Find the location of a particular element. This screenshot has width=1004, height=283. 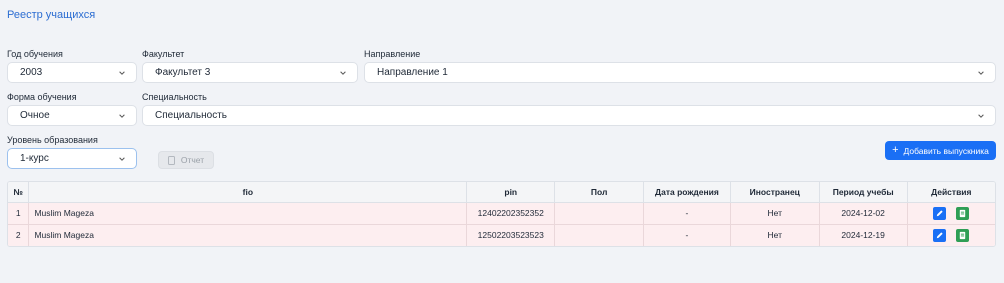

direction-value: Направление 1 is located at coordinates (412, 72).